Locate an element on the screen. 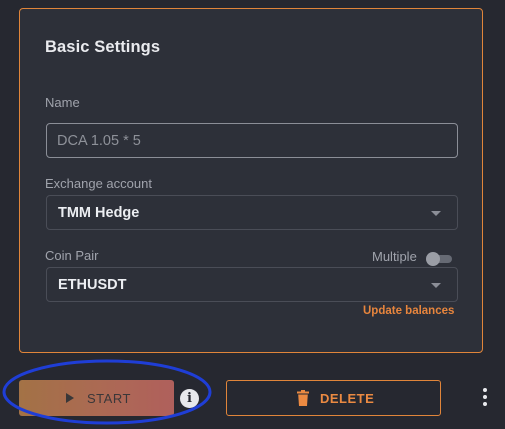 Image resolution: width=505 pixels, height=429 pixels. update-balances-link: Update balances is located at coordinates (408, 311).